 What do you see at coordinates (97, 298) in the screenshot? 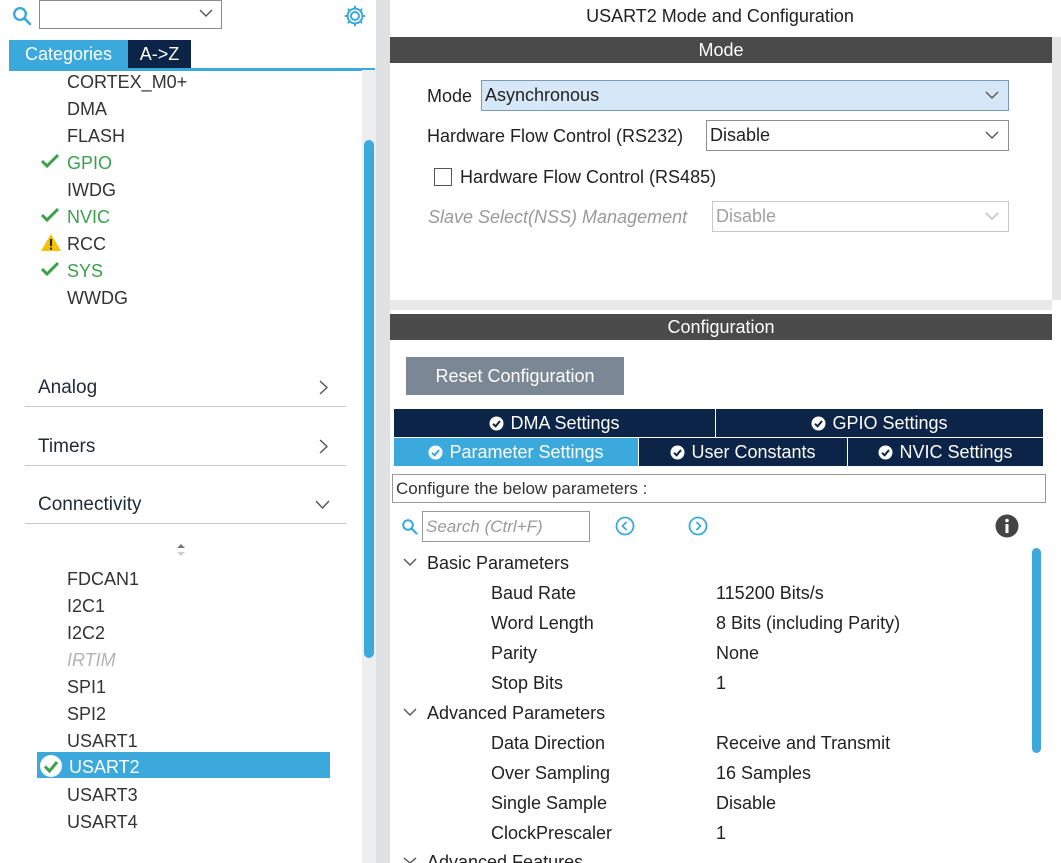
I see `category-item-wwdg: WWDG` at bounding box center [97, 298].